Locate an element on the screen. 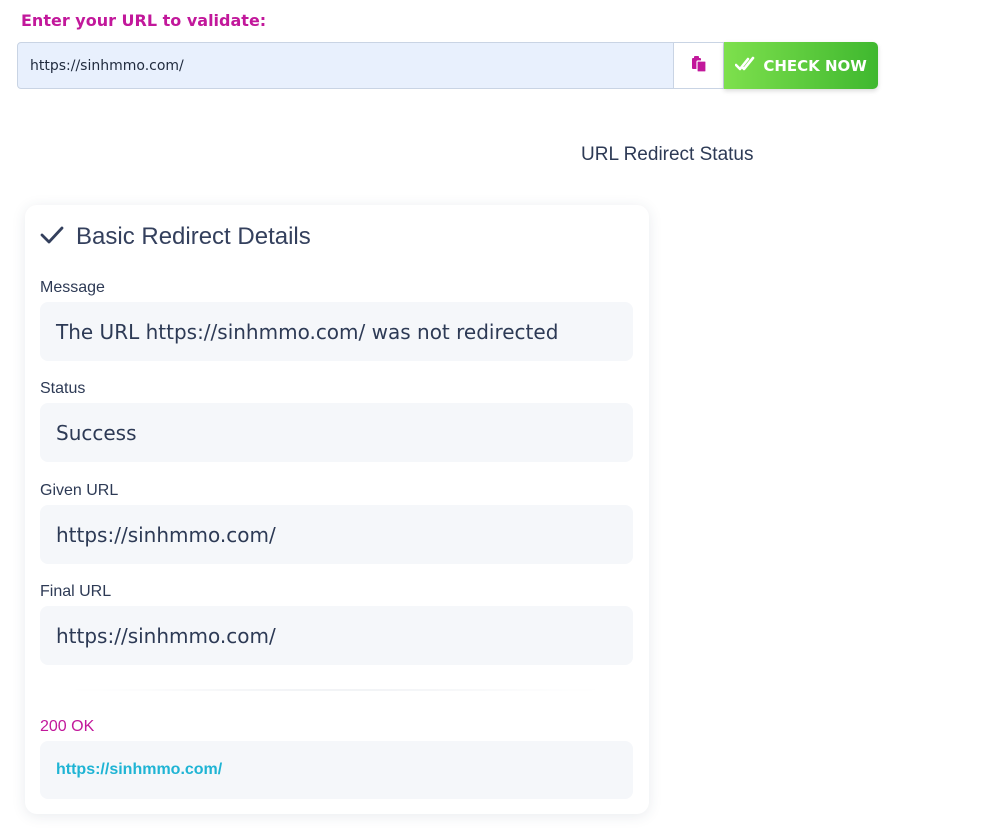 This screenshot has width=1003, height=839. status-code-badge: 200 OK is located at coordinates (67, 726).